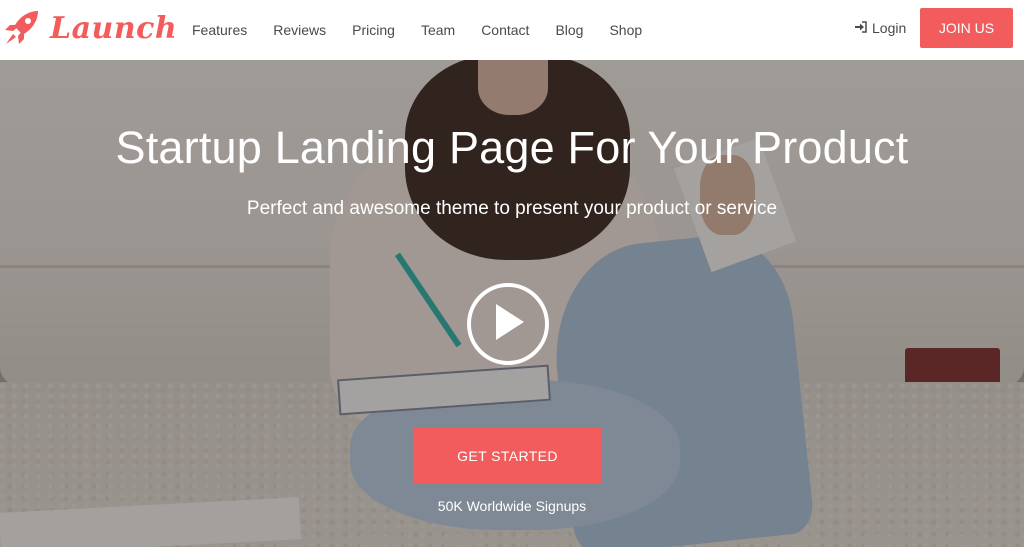  I want to click on nav-item-blog: Blog, so click(569, 30).